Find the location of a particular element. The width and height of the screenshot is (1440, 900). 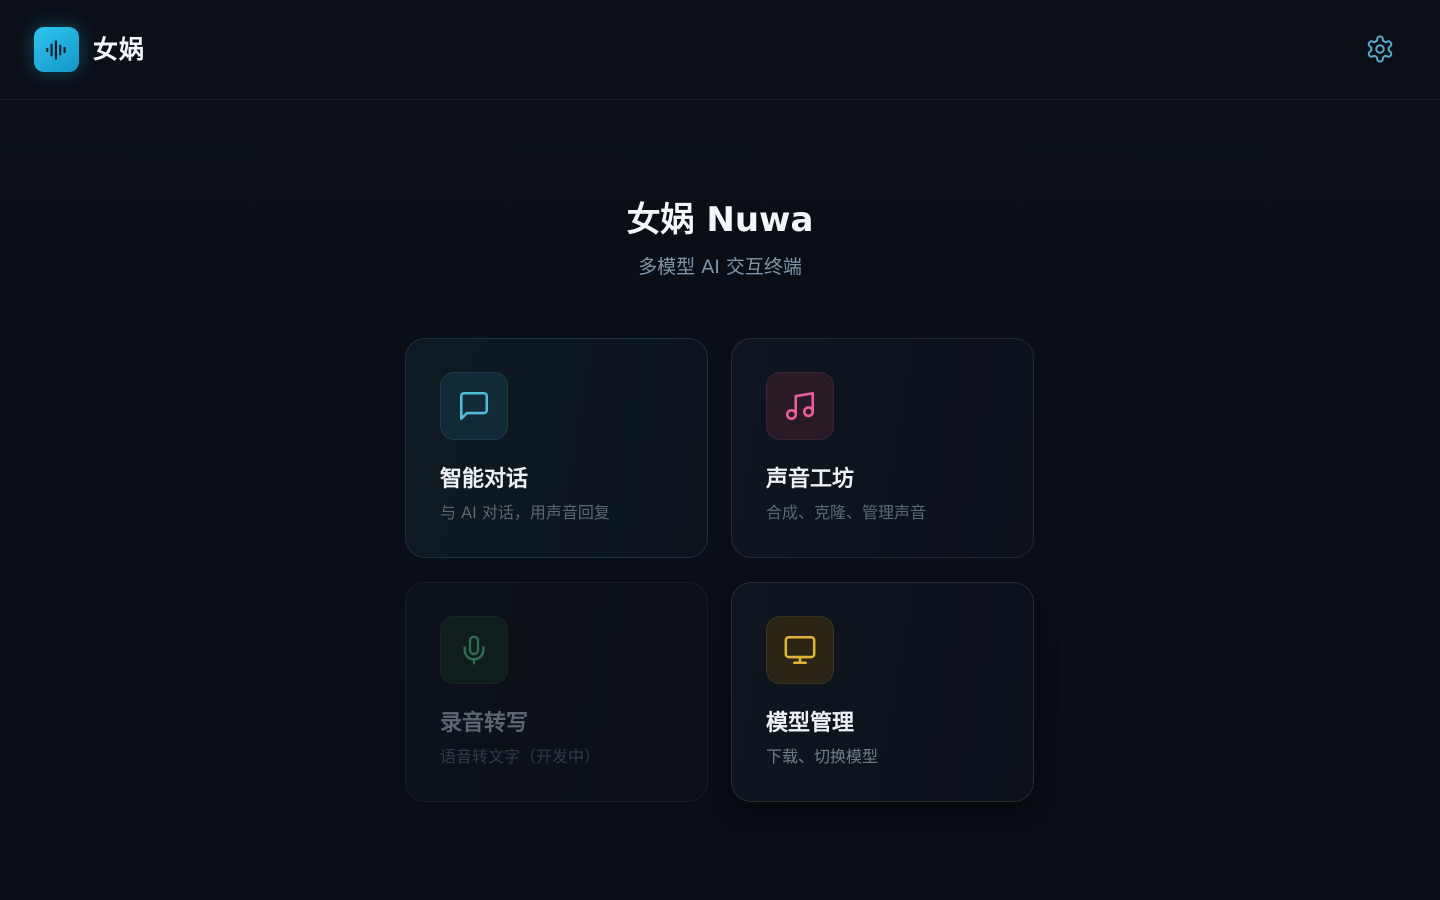

card-description: 下载、切换模型 is located at coordinates (822, 756).